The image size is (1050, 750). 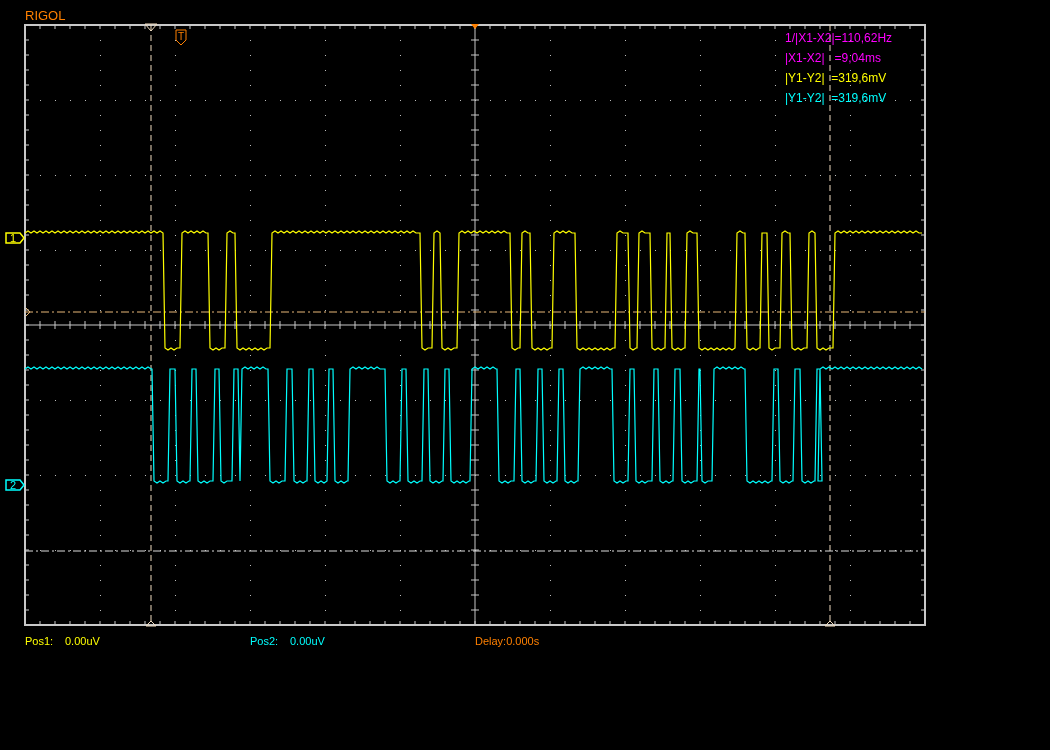 What do you see at coordinates (39, 641) in the screenshot?
I see `position-label: Pos1:` at bounding box center [39, 641].